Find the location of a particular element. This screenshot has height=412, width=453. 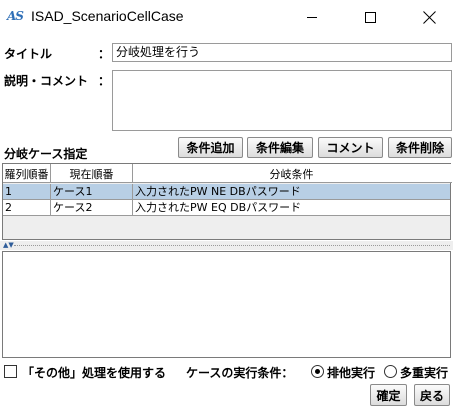

exclusive-radio is located at coordinates (317, 371).